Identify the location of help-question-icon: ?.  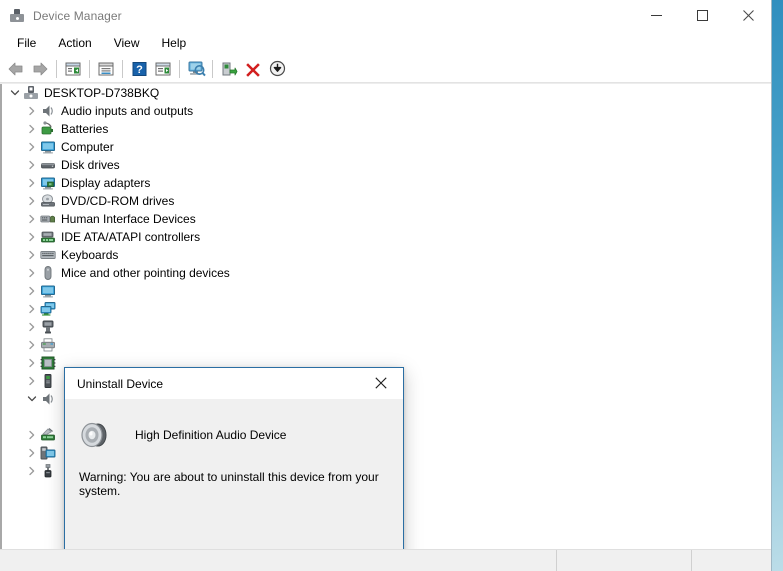
(139, 68).